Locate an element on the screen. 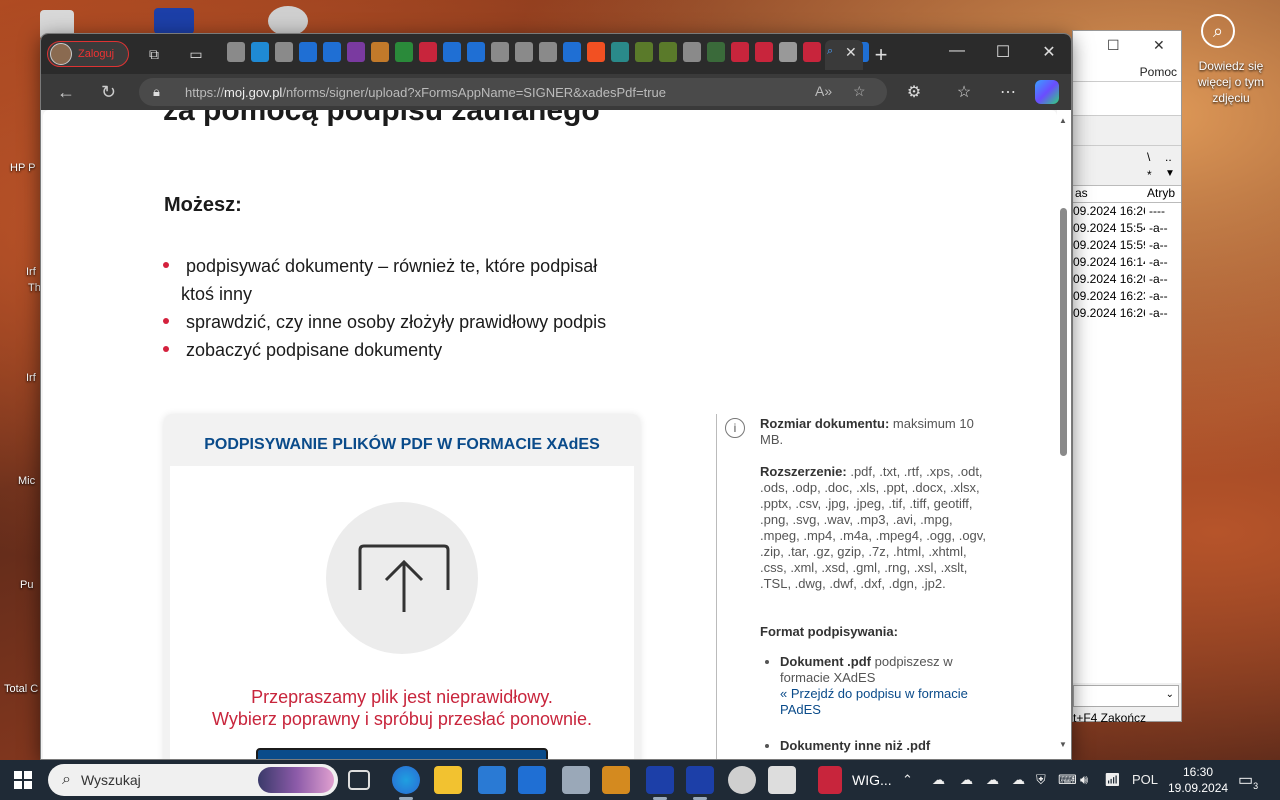 This screenshot has height=800, width=1280. profile-button: Zaloguj is located at coordinates (88, 54).